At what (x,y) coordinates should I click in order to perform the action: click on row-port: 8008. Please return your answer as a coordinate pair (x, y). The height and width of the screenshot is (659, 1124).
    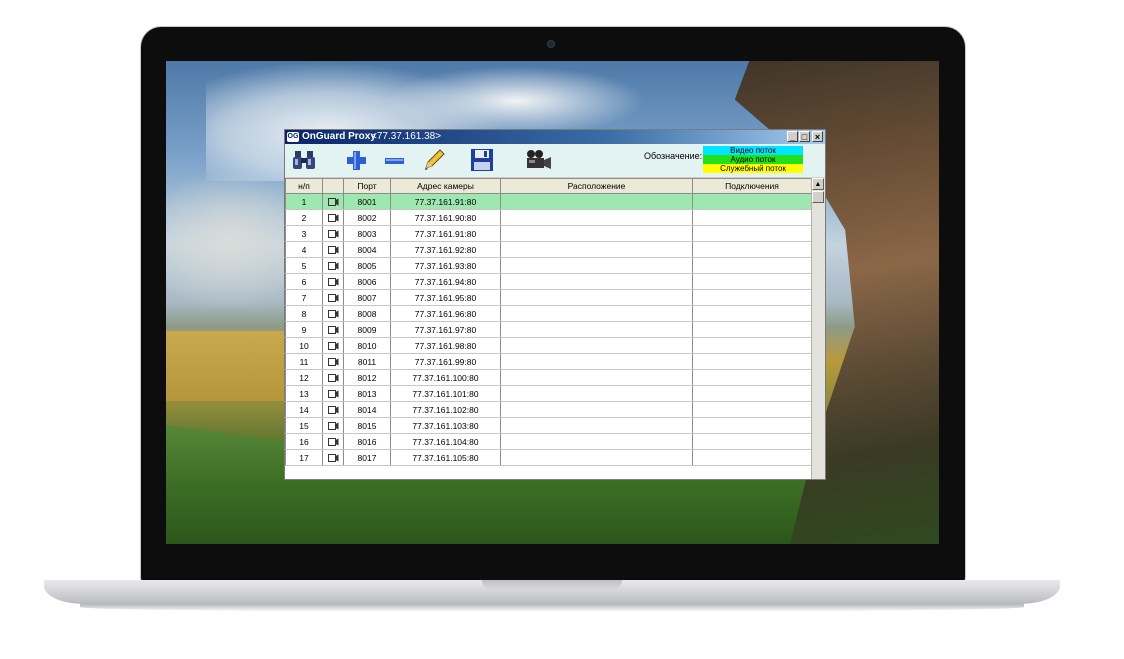
    Looking at the image, I should click on (367, 313).